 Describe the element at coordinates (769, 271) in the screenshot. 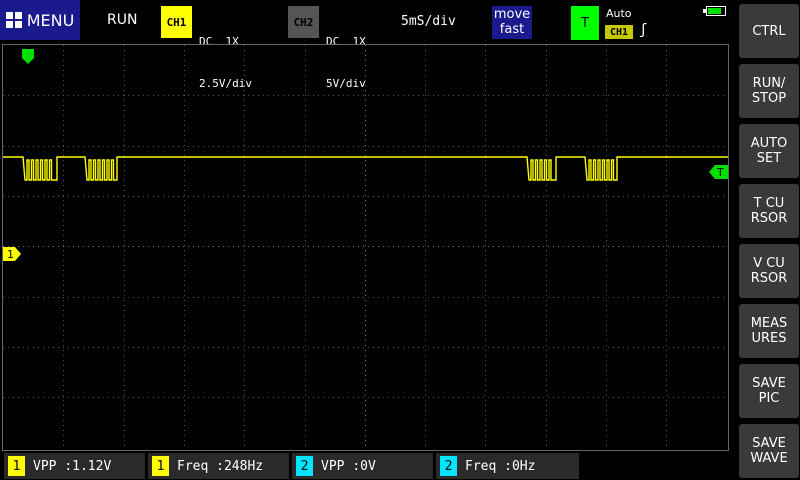

I see `v-cursor-button: V CU RSOR` at that location.